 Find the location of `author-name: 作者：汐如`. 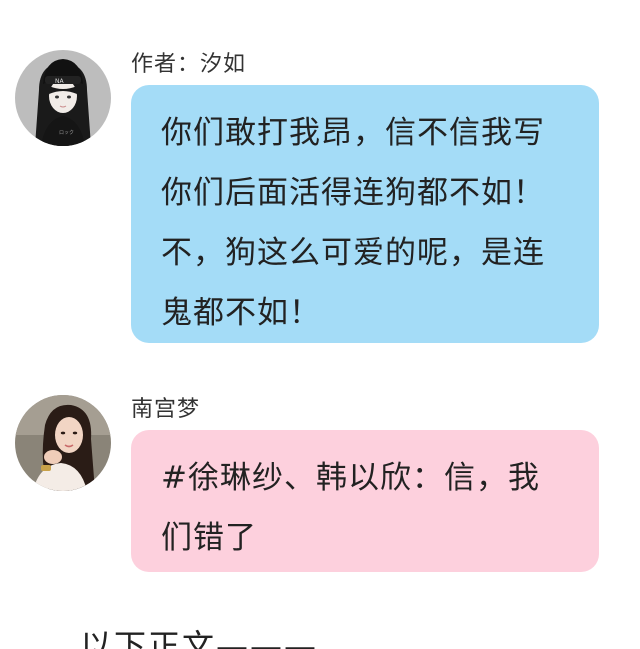

author-name: 作者：汐如 is located at coordinates (189, 64).